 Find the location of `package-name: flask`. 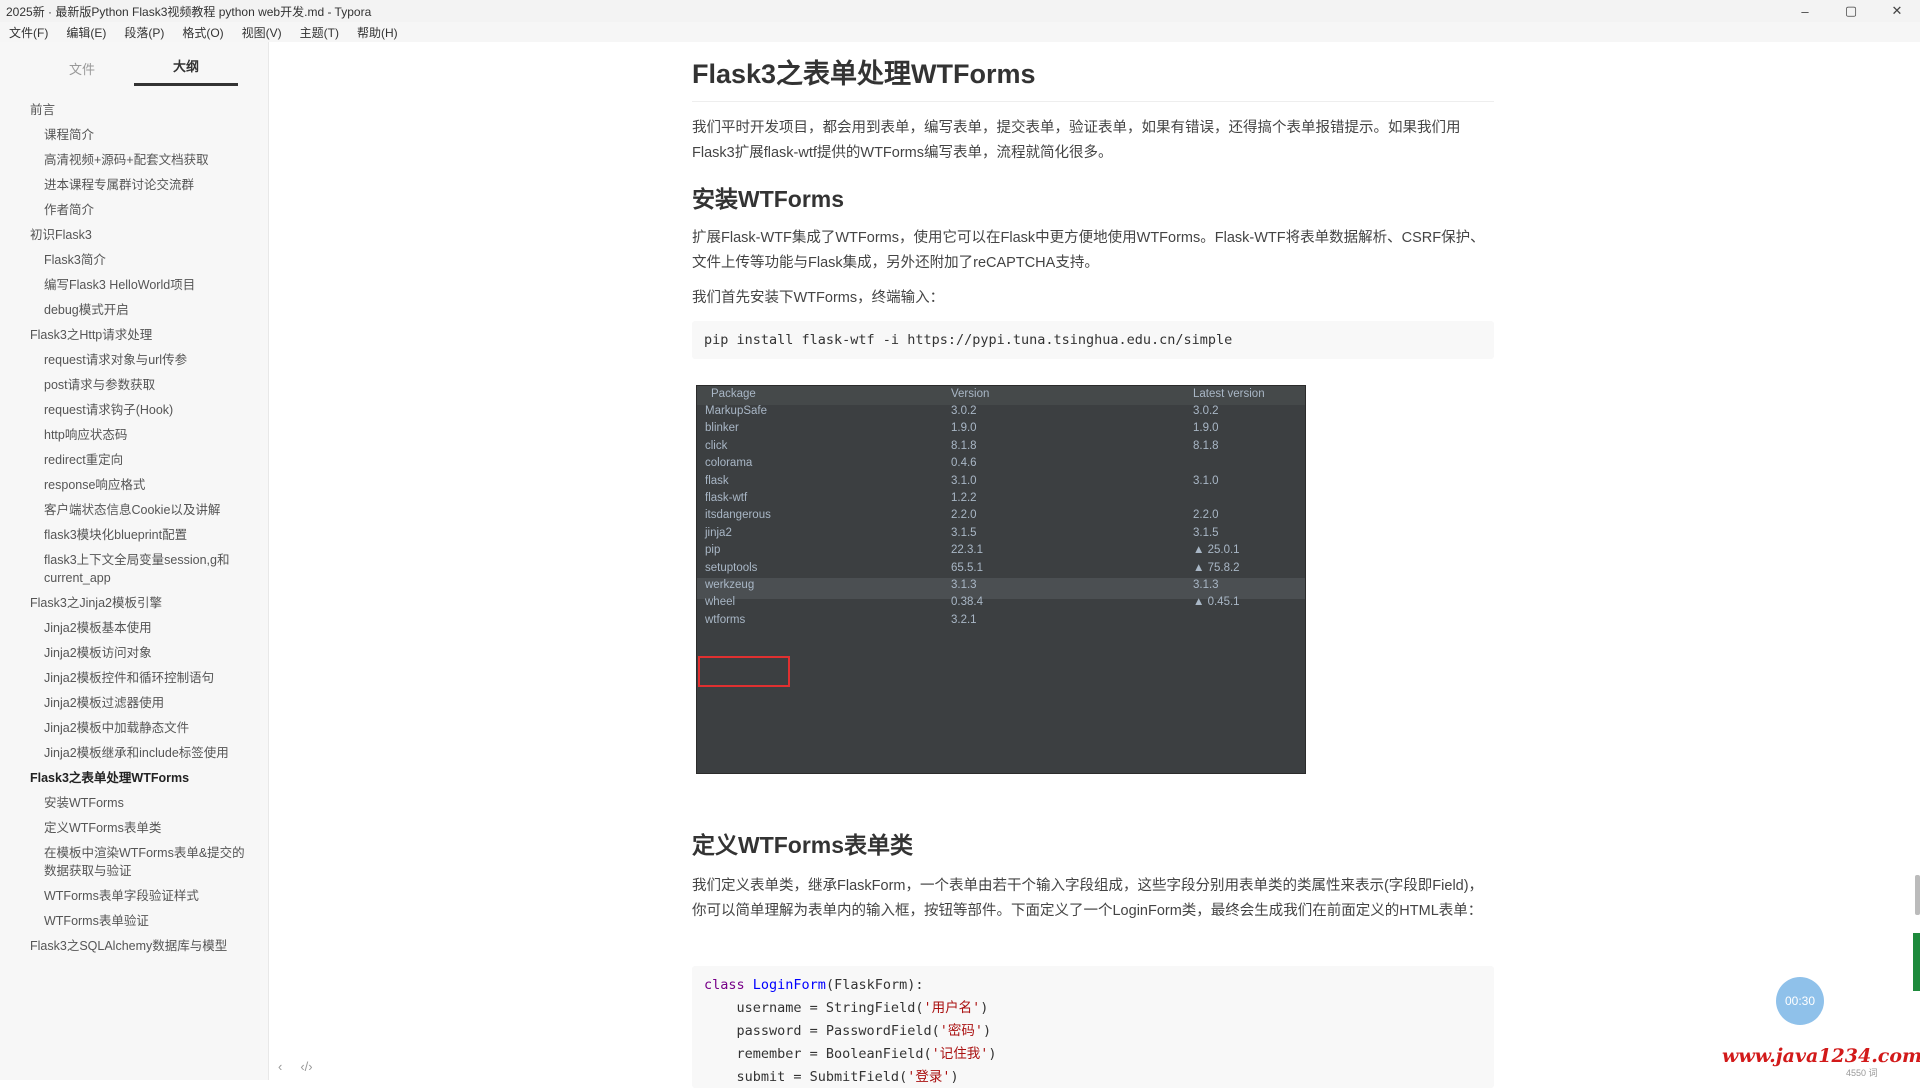

package-name: flask is located at coordinates (717, 480).